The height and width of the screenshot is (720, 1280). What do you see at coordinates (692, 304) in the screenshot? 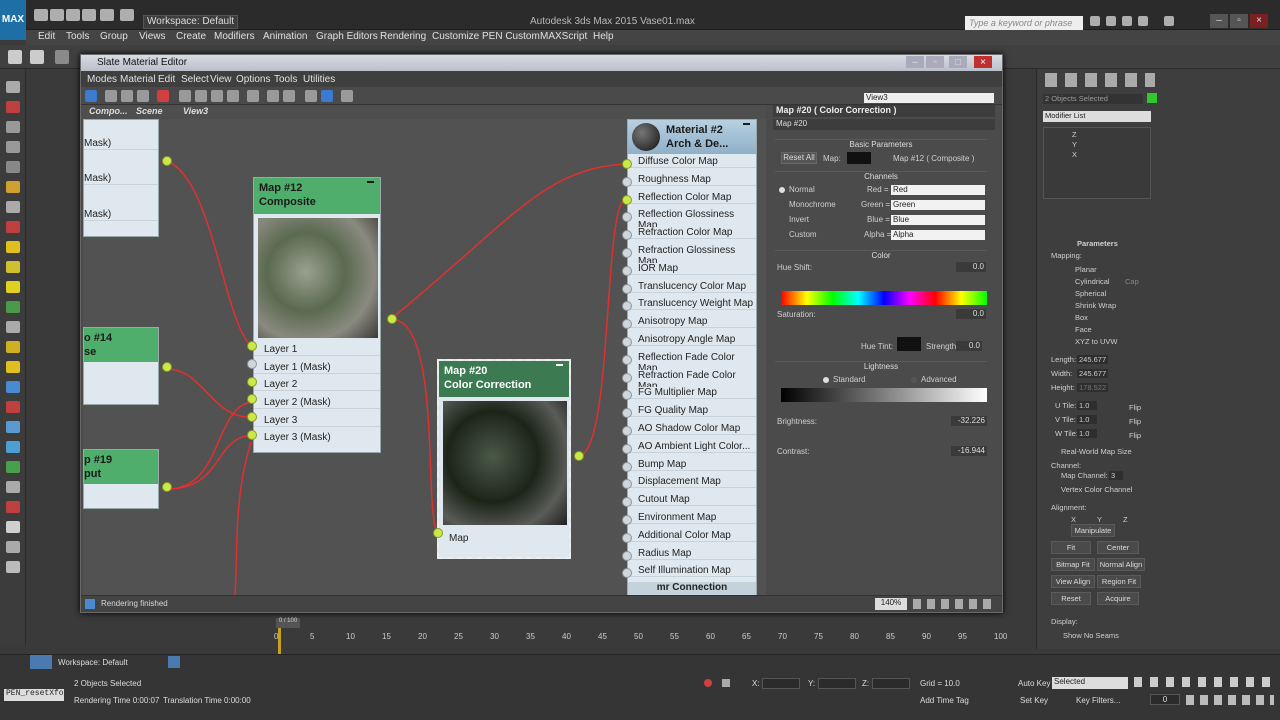
I see `material-slot: Translucency Weight Map` at bounding box center [692, 304].